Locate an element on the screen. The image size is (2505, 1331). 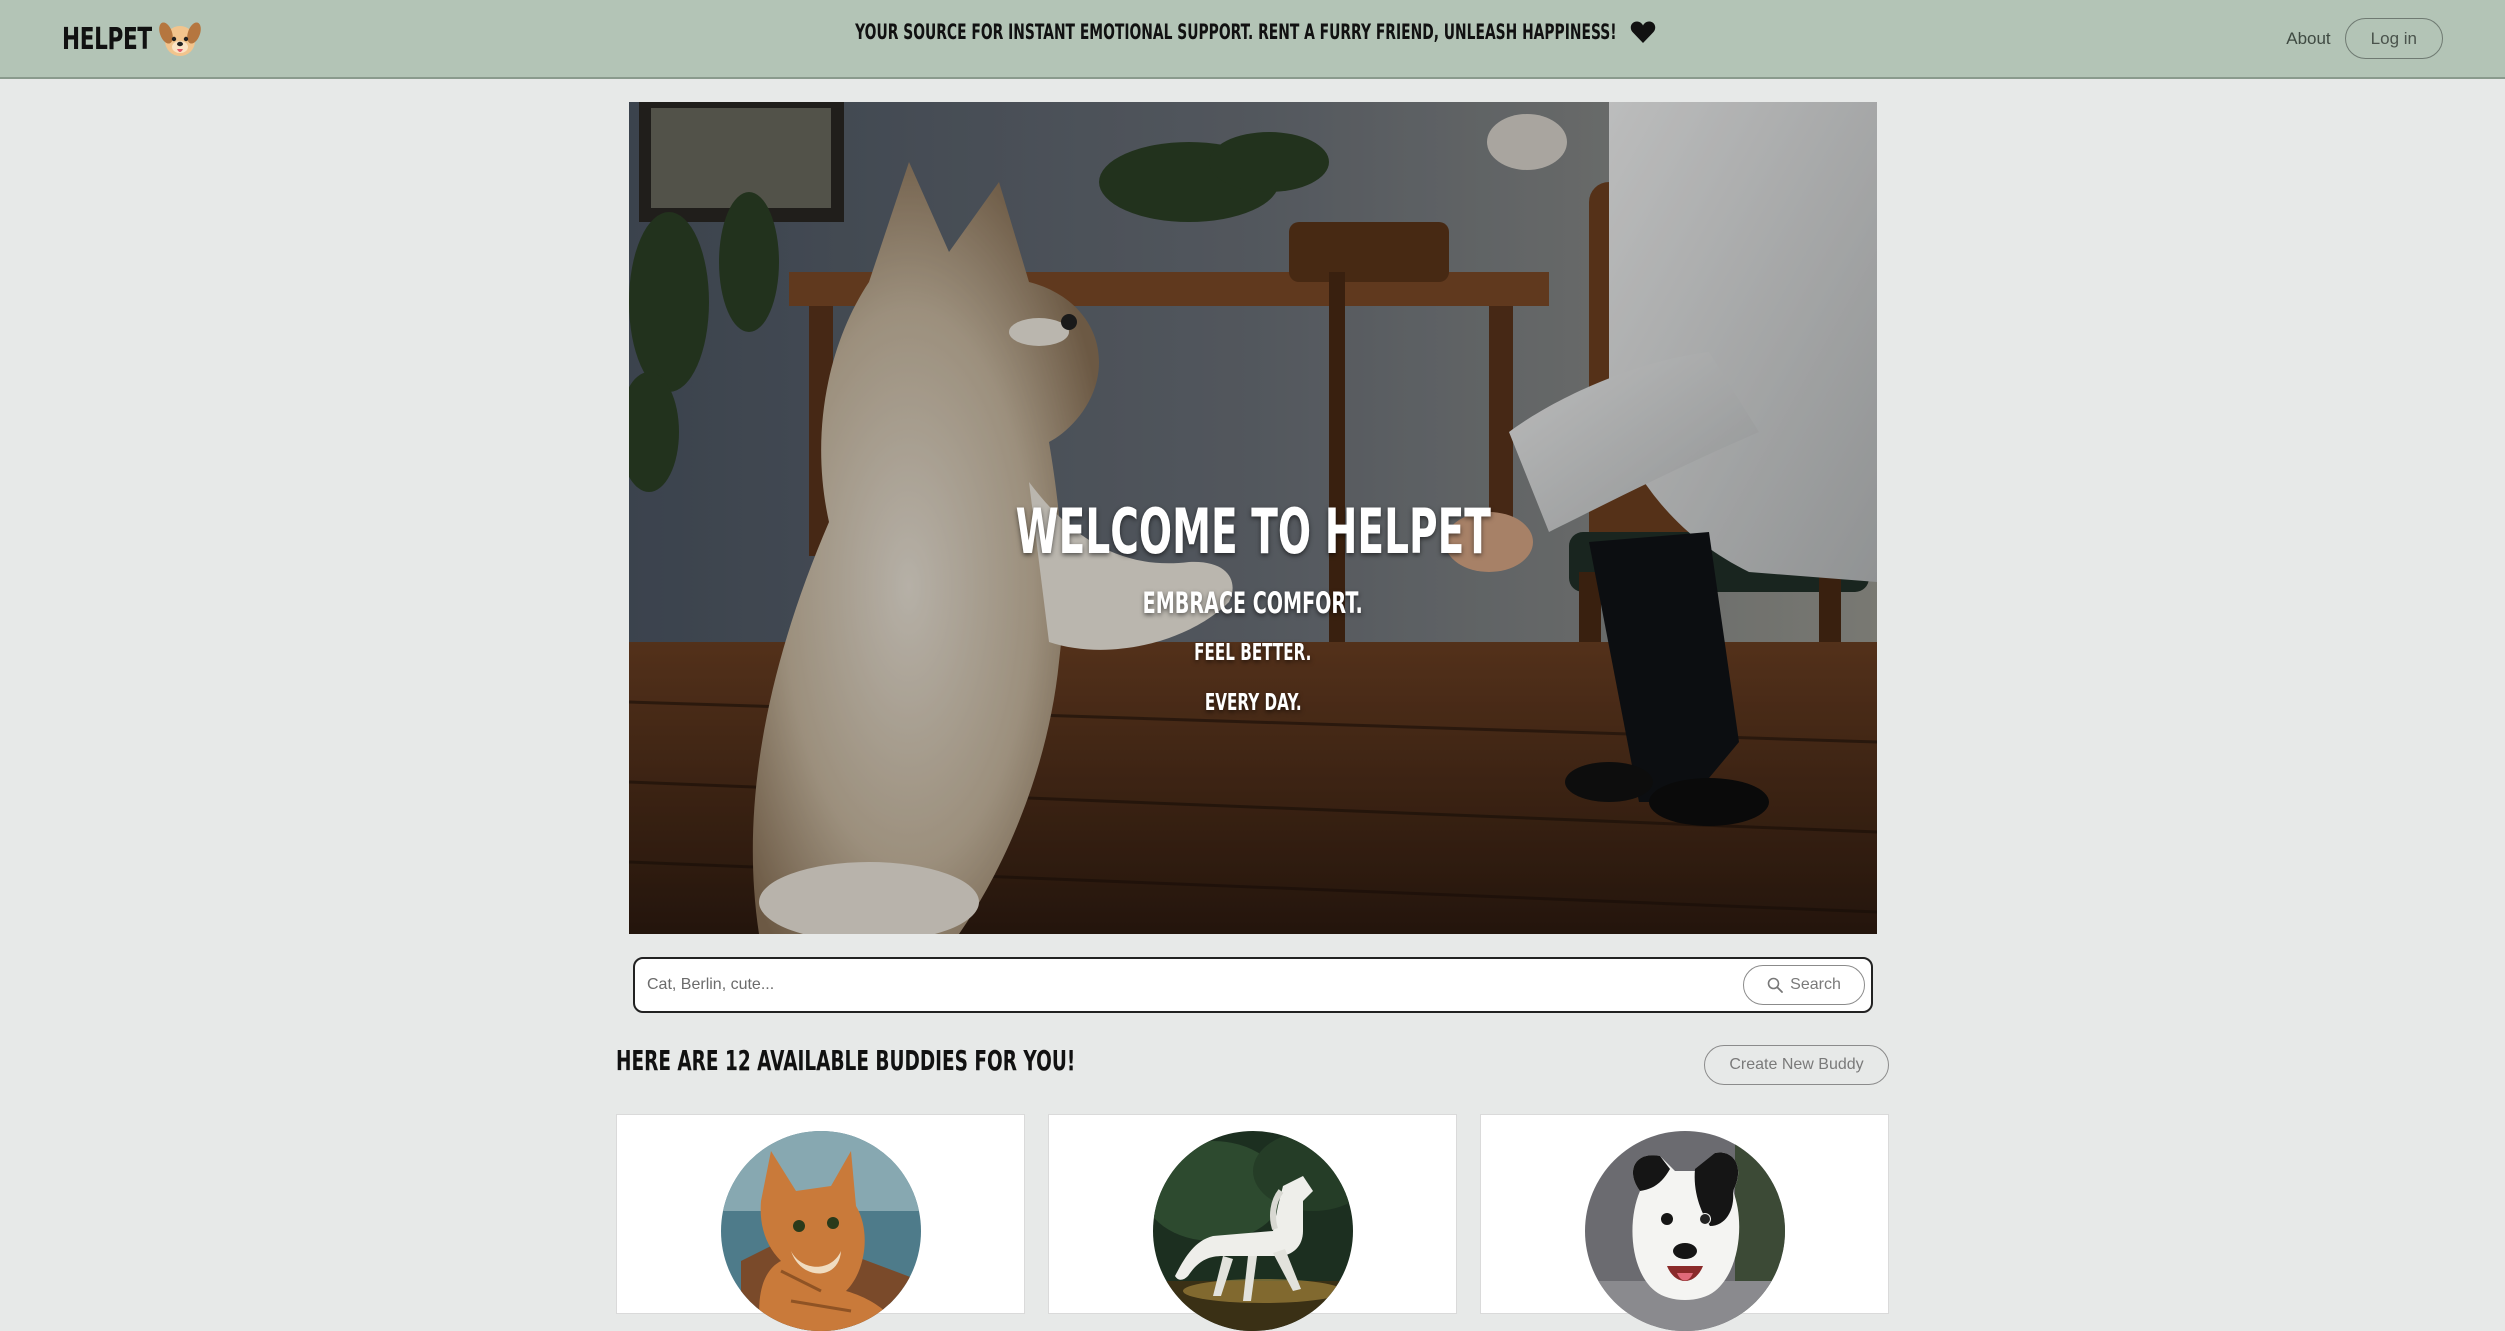
search-input is located at coordinates (1145, 985).